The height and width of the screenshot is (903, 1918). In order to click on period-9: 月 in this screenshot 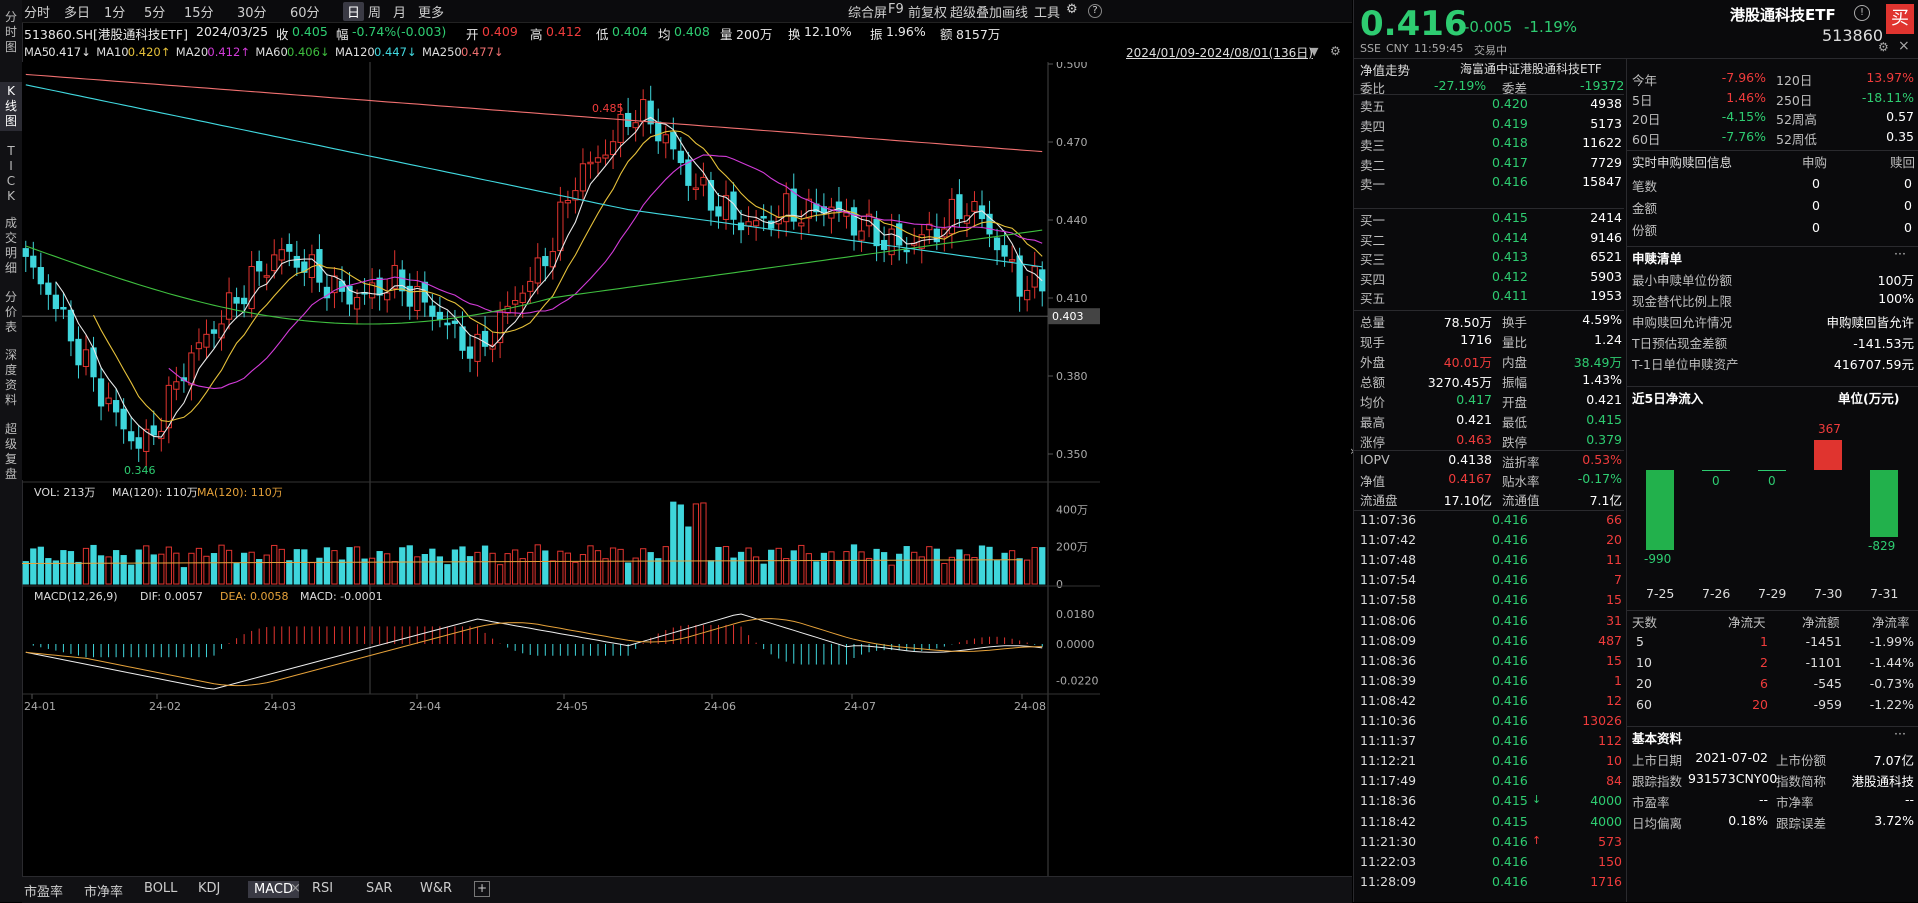, I will do `click(399, 11)`.